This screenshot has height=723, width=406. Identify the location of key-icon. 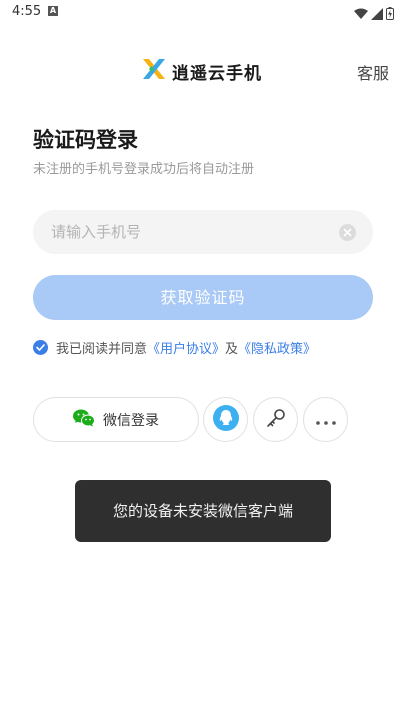
(276, 420).